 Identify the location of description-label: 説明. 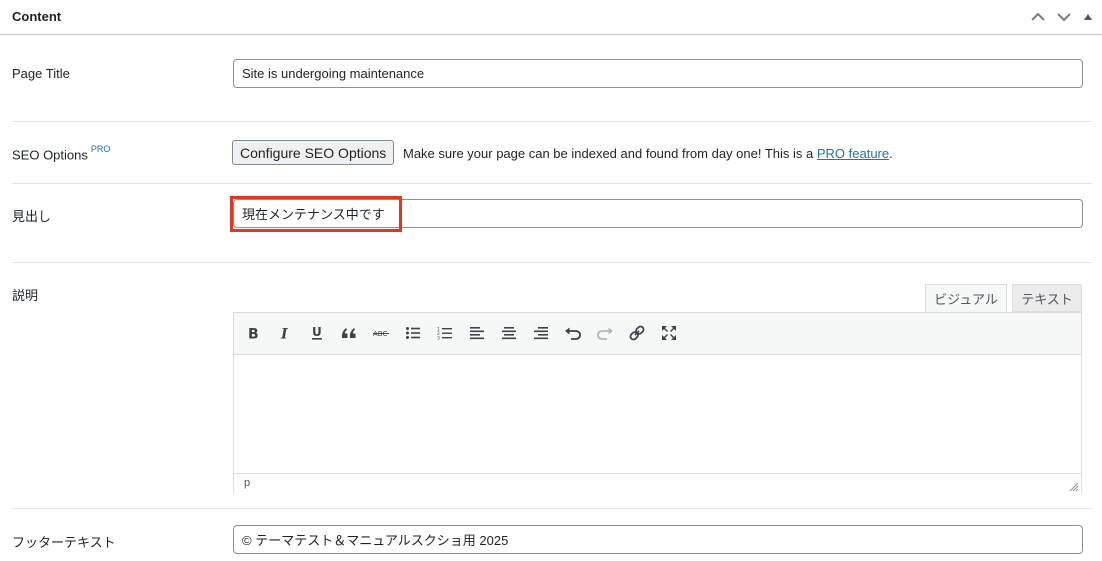
(25, 295).